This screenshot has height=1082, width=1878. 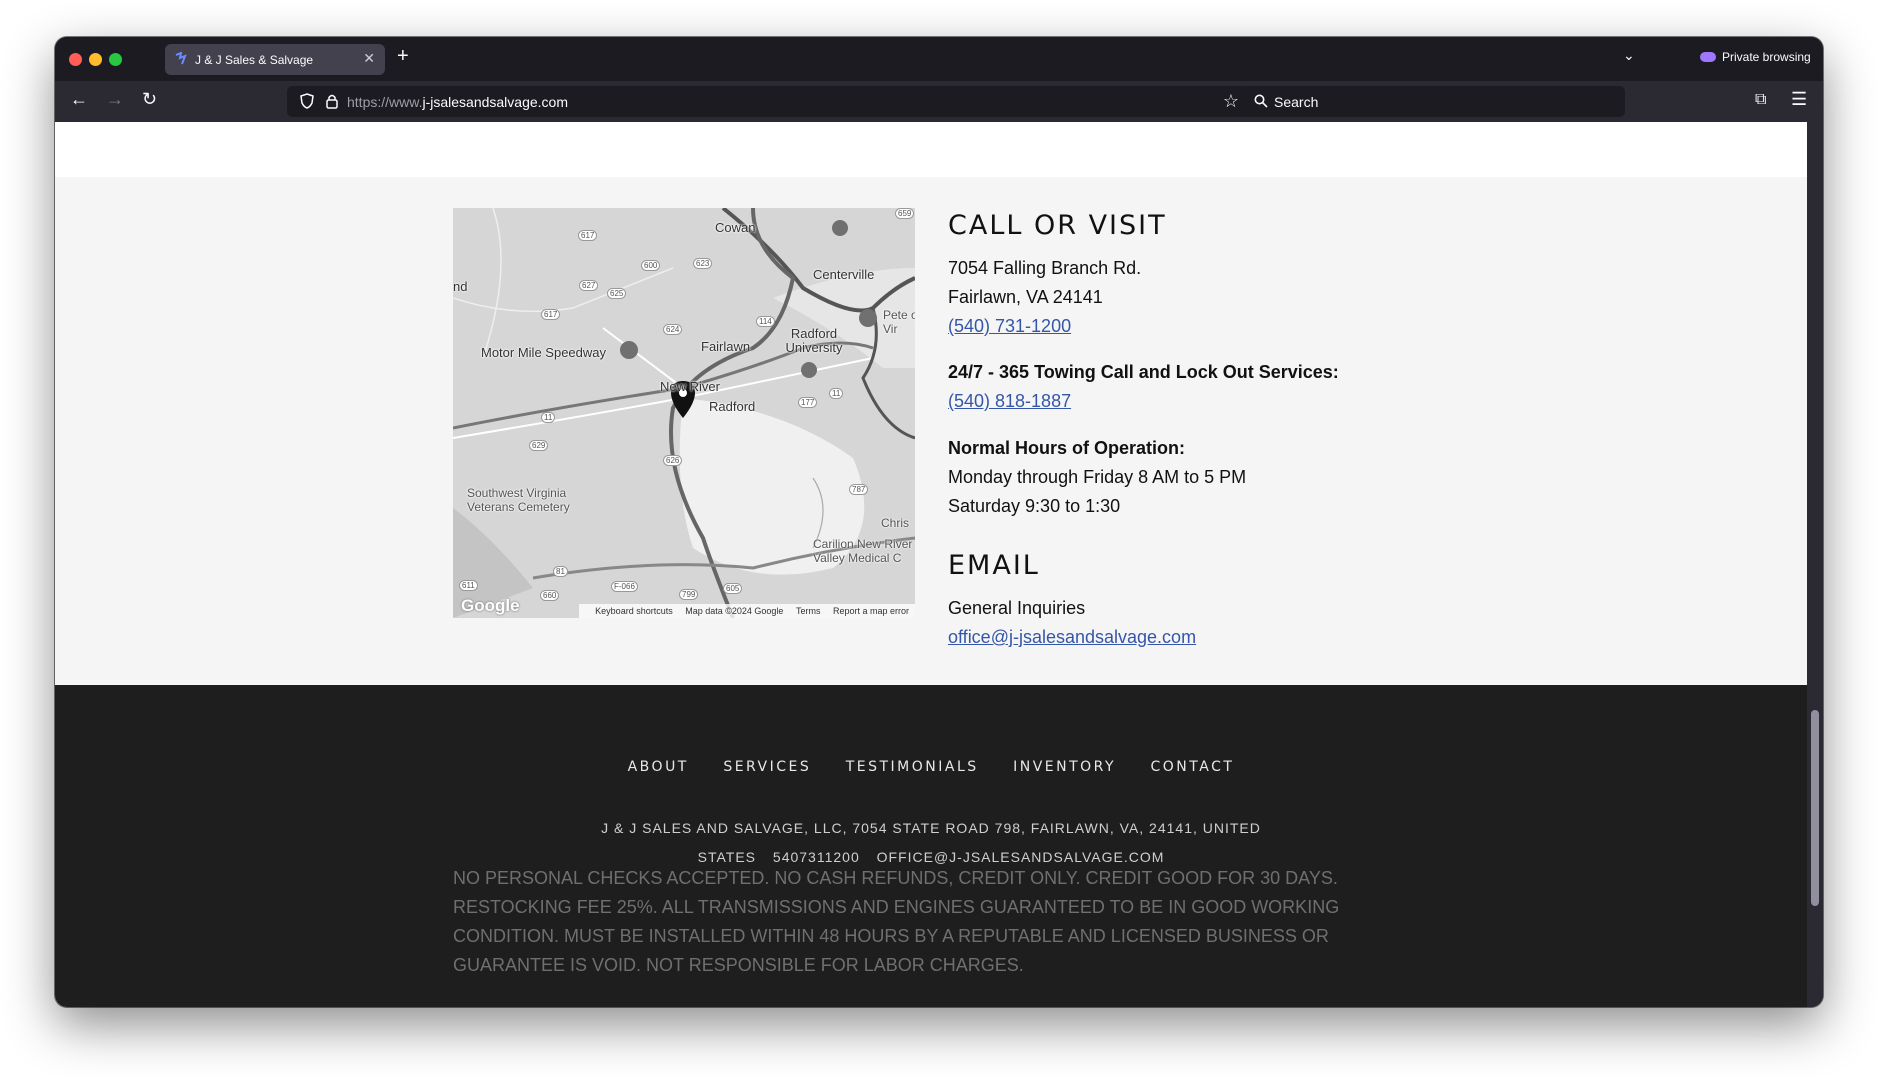 What do you see at coordinates (1034, 506) in the screenshot?
I see `hours-saturday: Saturday 9:30 to 1:30` at bounding box center [1034, 506].